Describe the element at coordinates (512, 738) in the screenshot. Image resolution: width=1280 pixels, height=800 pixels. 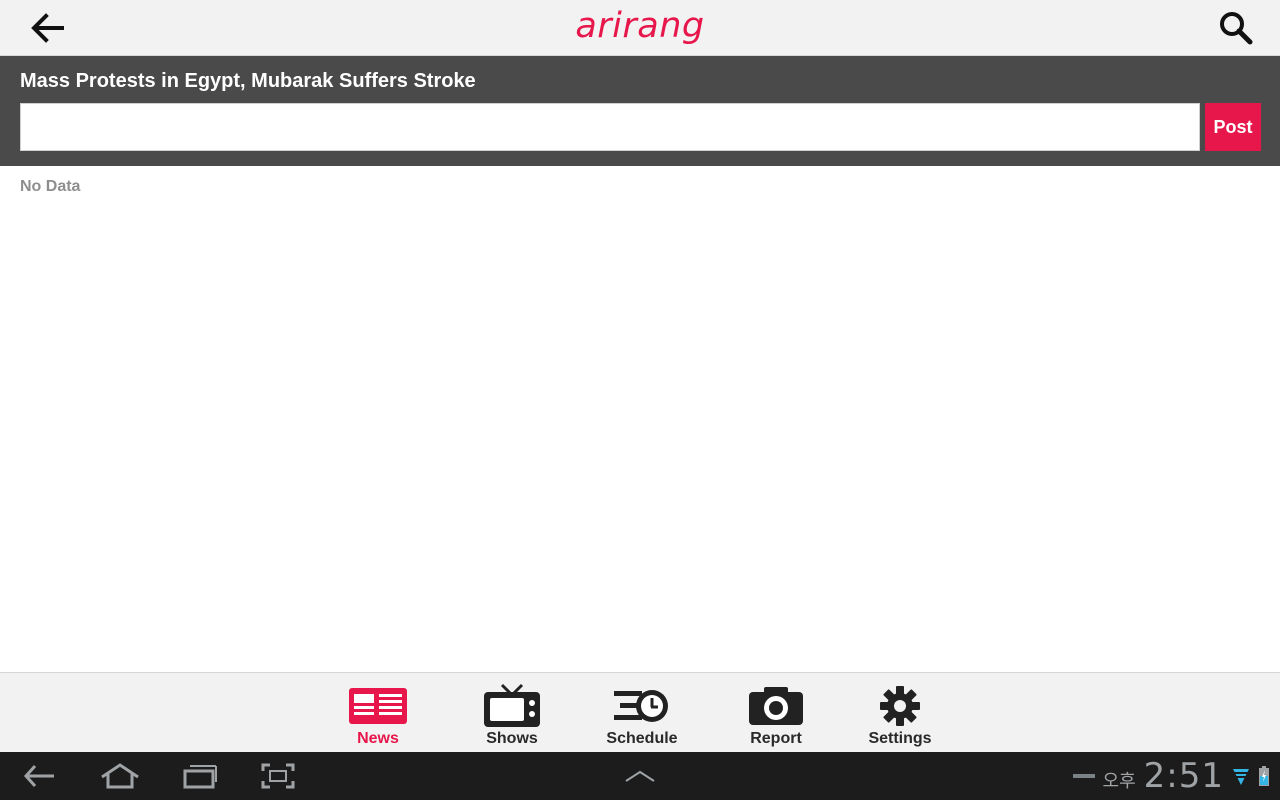
I see `tab-label: Shows` at that location.